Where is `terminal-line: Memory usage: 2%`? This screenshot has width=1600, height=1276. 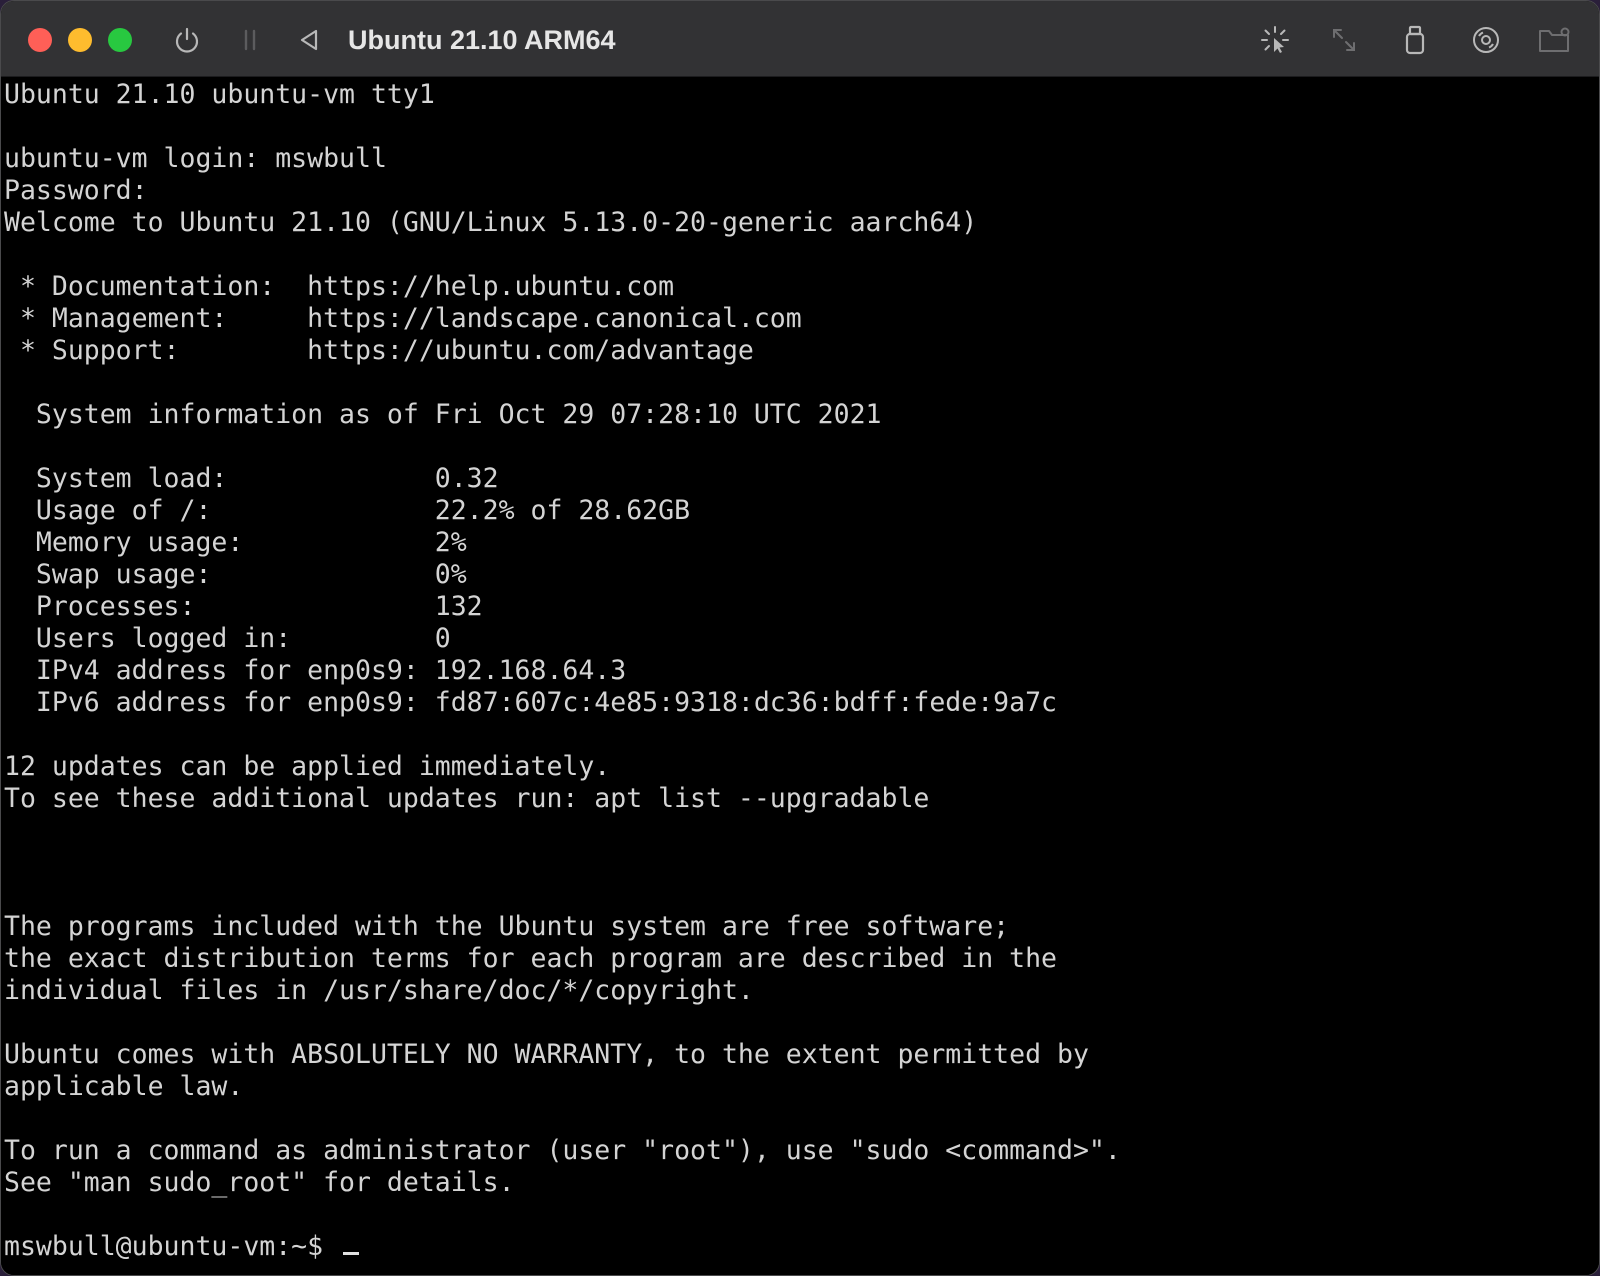 terminal-line: Memory usage: 2% is located at coordinates (235, 542).